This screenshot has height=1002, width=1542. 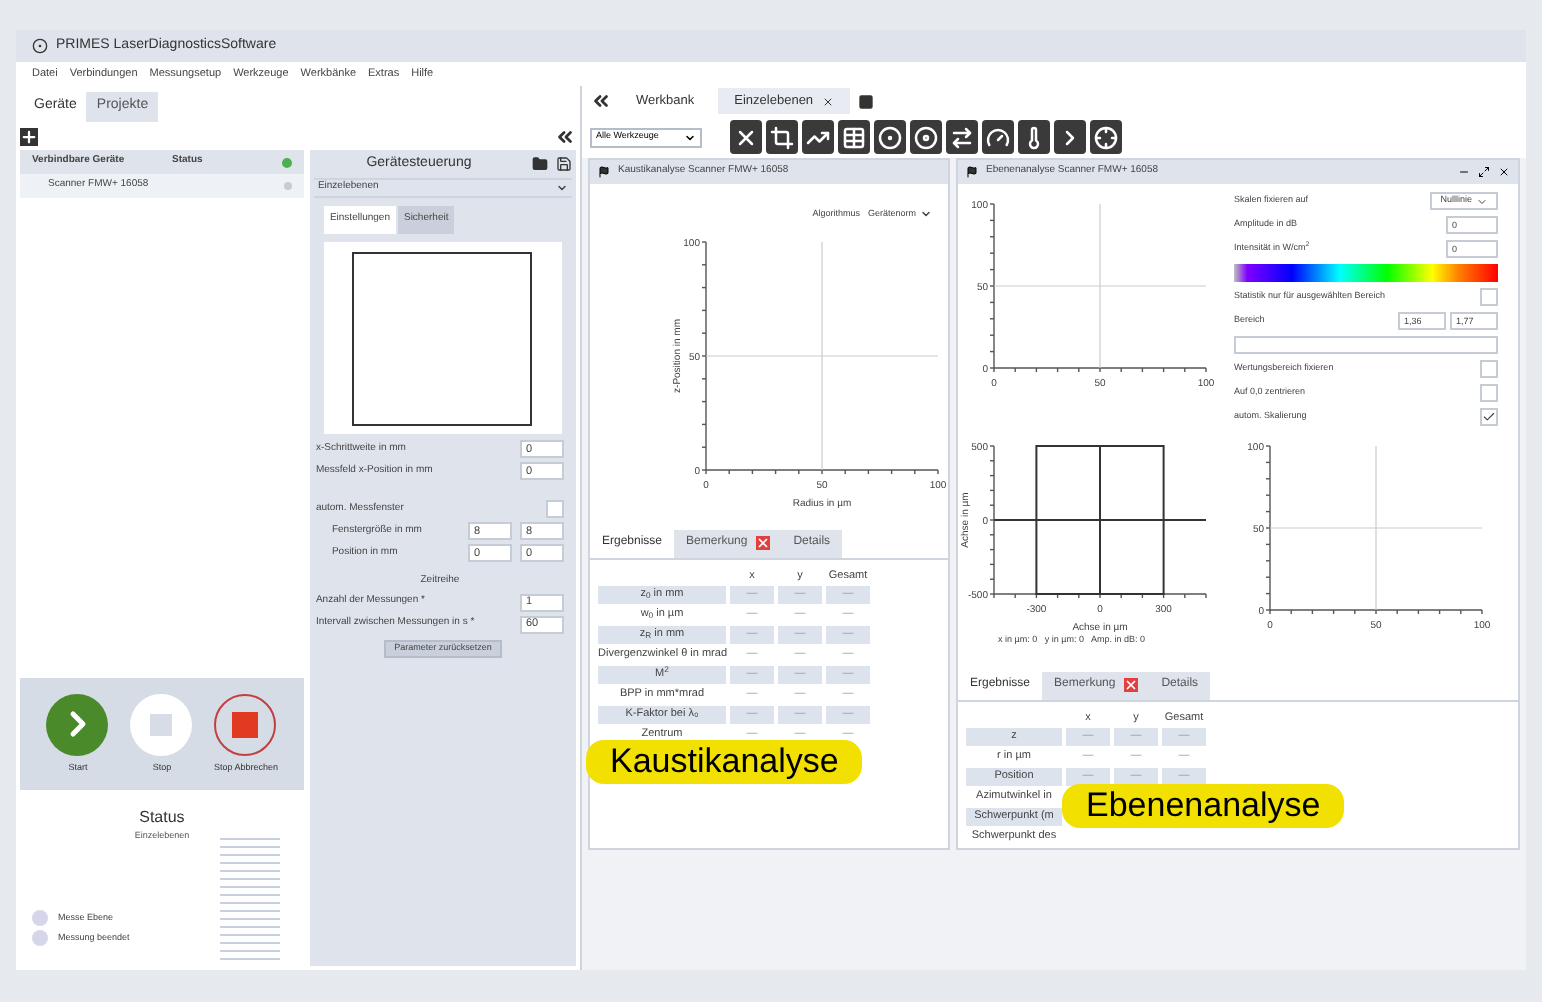 What do you see at coordinates (540, 164) in the screenshot?
I see `folder-icon` at bounding box center [540, 164].